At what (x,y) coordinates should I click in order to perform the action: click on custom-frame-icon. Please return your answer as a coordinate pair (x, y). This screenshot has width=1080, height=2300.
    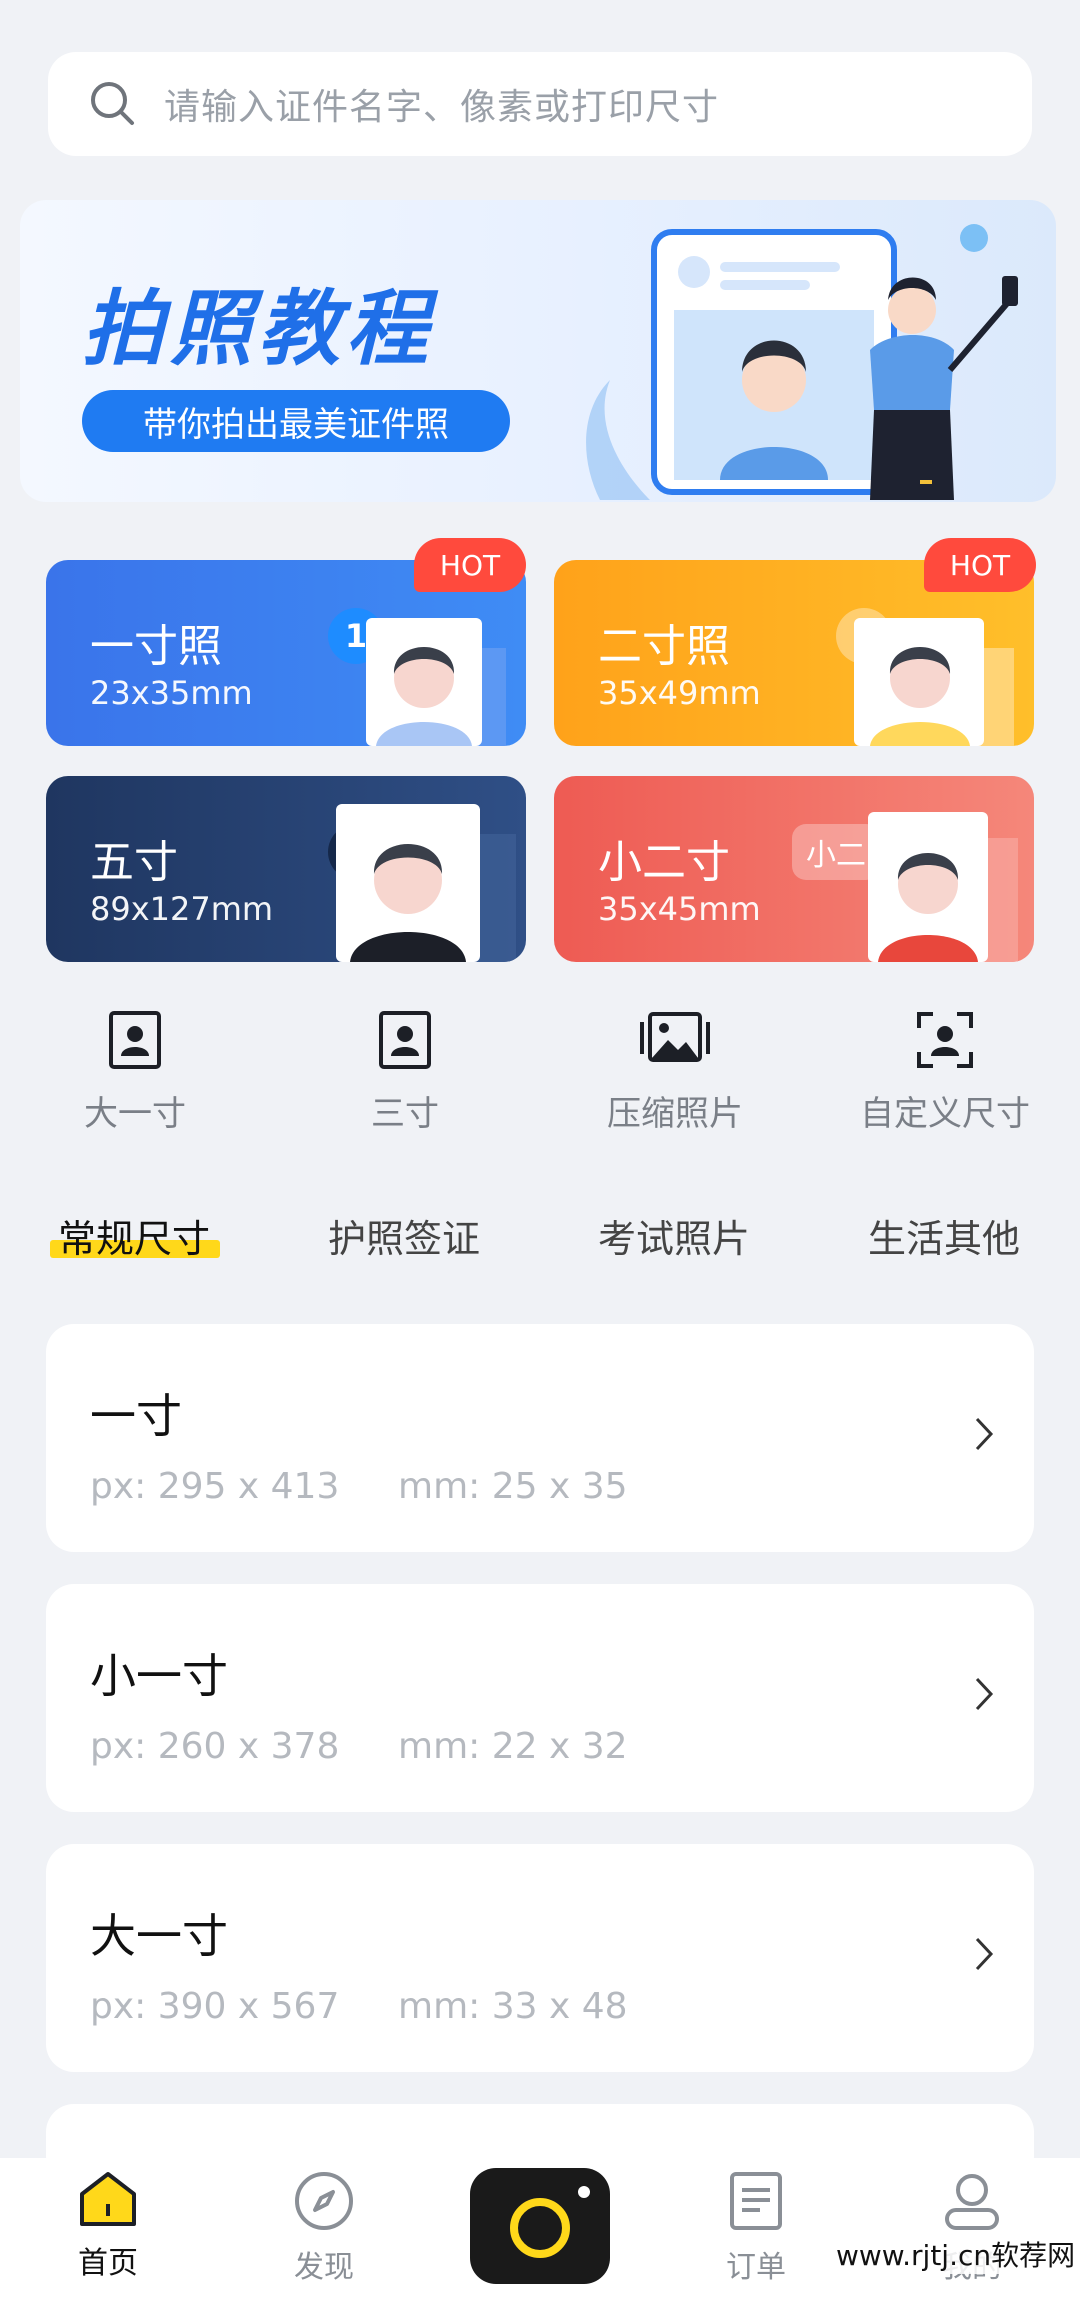
    Looking at the image, I should click on (945, 1040).